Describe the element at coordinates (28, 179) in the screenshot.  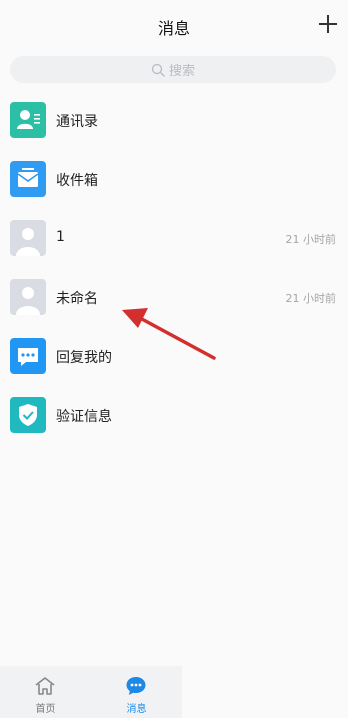
I see `inbox-icon` at that location.